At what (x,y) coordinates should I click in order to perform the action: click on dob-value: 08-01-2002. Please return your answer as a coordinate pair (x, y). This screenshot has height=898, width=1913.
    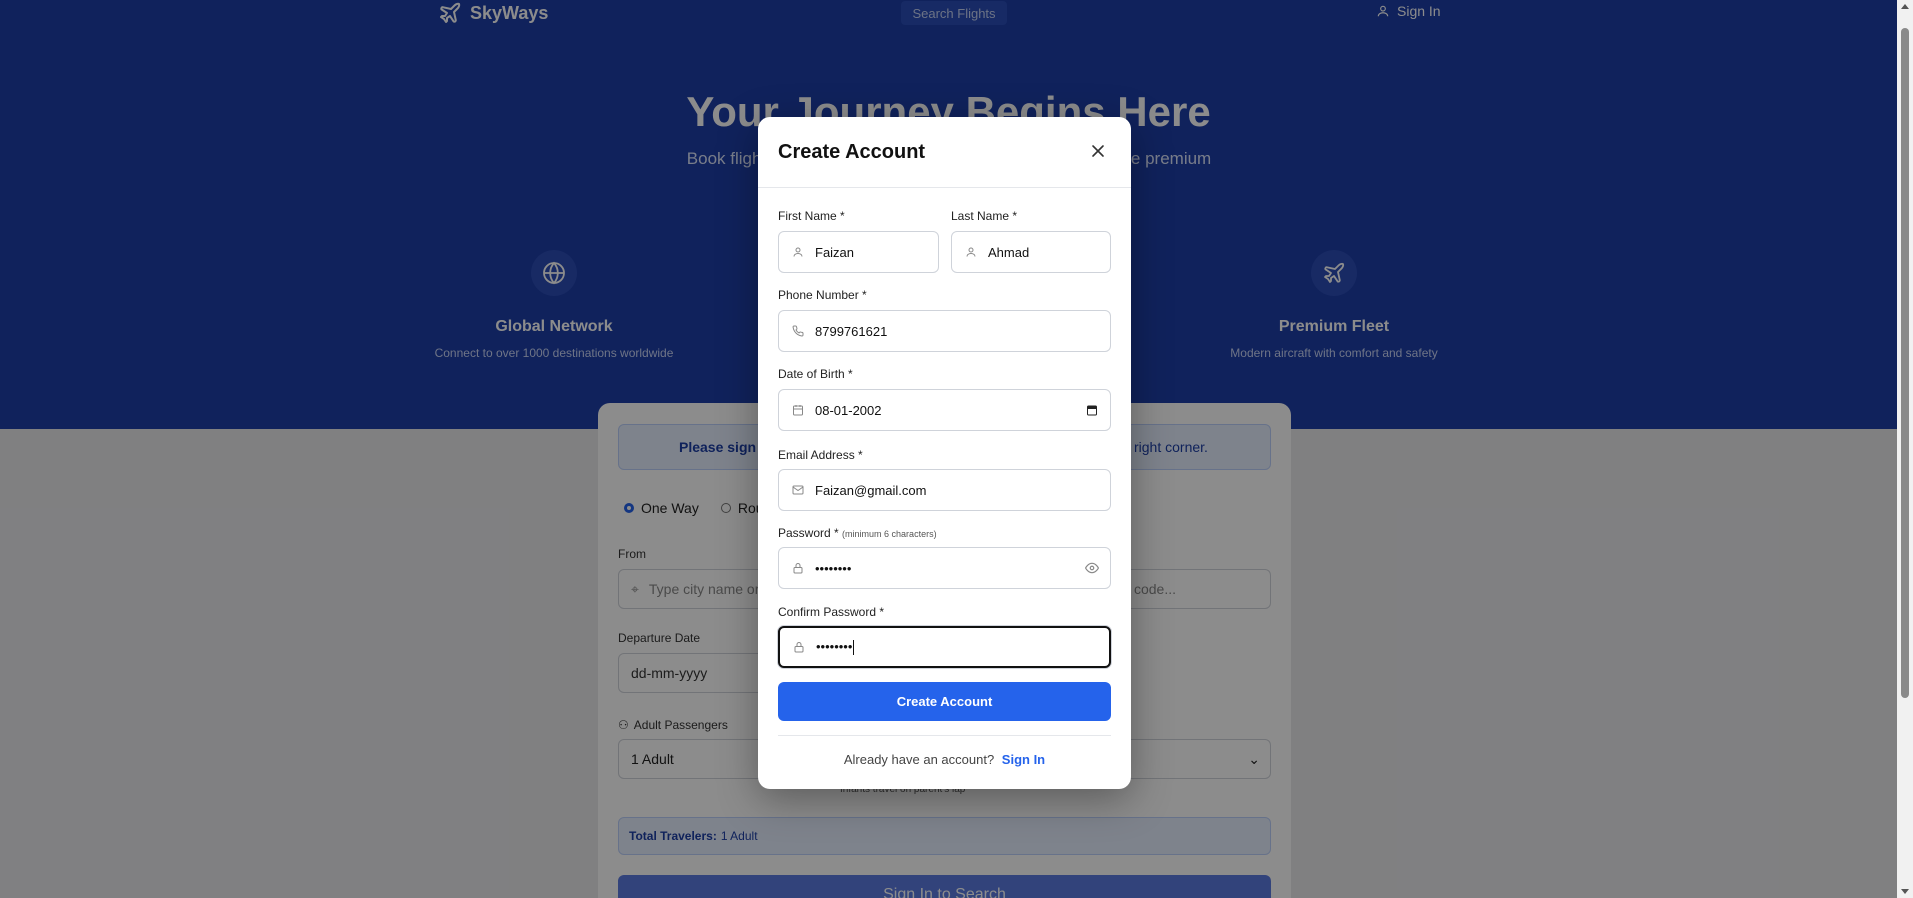
    Looking at the image, I should click on (848, 410).